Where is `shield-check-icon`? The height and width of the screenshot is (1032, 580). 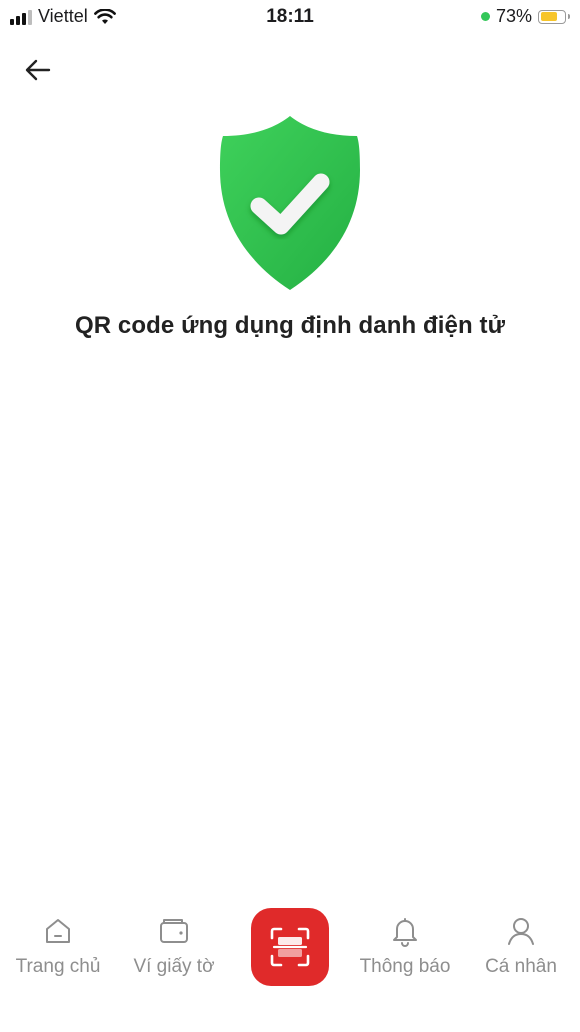 shield-check-icon is located at coordinates (290, 203).